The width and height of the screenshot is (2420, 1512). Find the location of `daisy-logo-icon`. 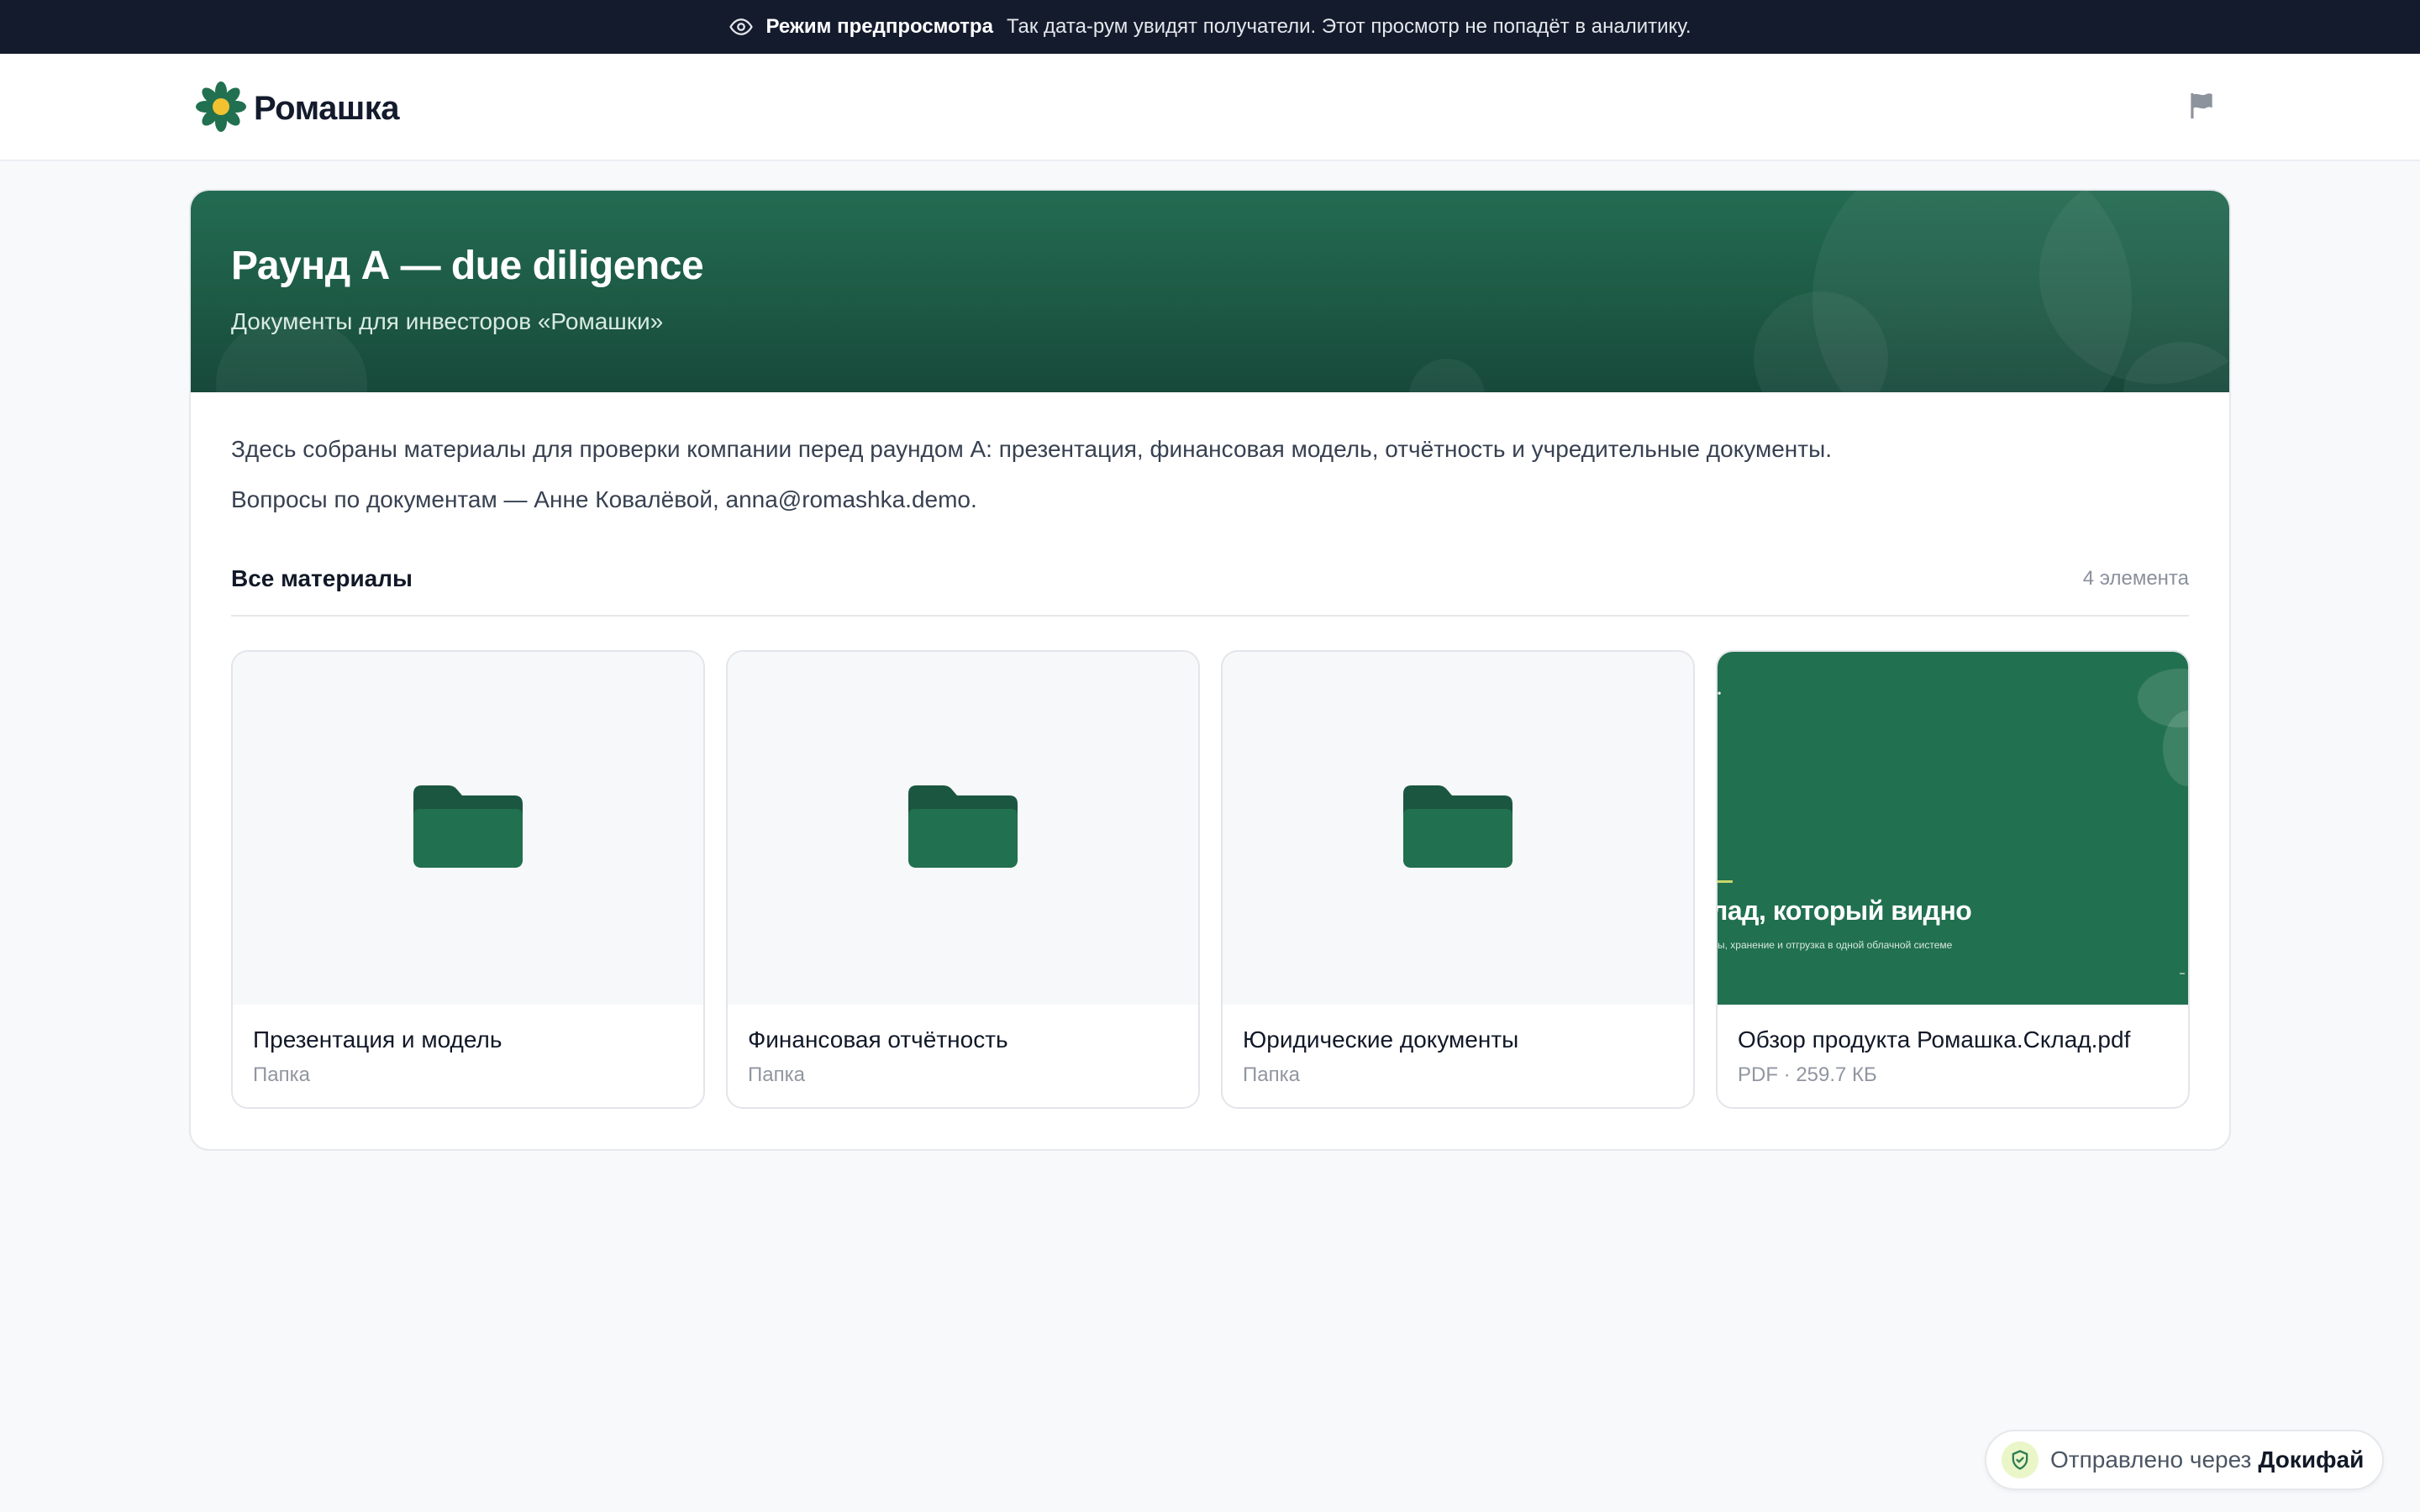

daisy-logo-icon is located at coordinates (221, 109).